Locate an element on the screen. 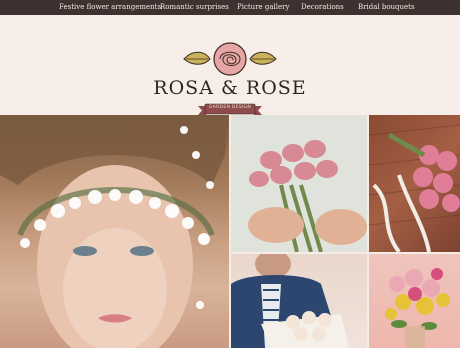 This screenshot has height=348, width=460. nav-romantic-surprises: Romantic surprises is located at coordinates (194, 7).